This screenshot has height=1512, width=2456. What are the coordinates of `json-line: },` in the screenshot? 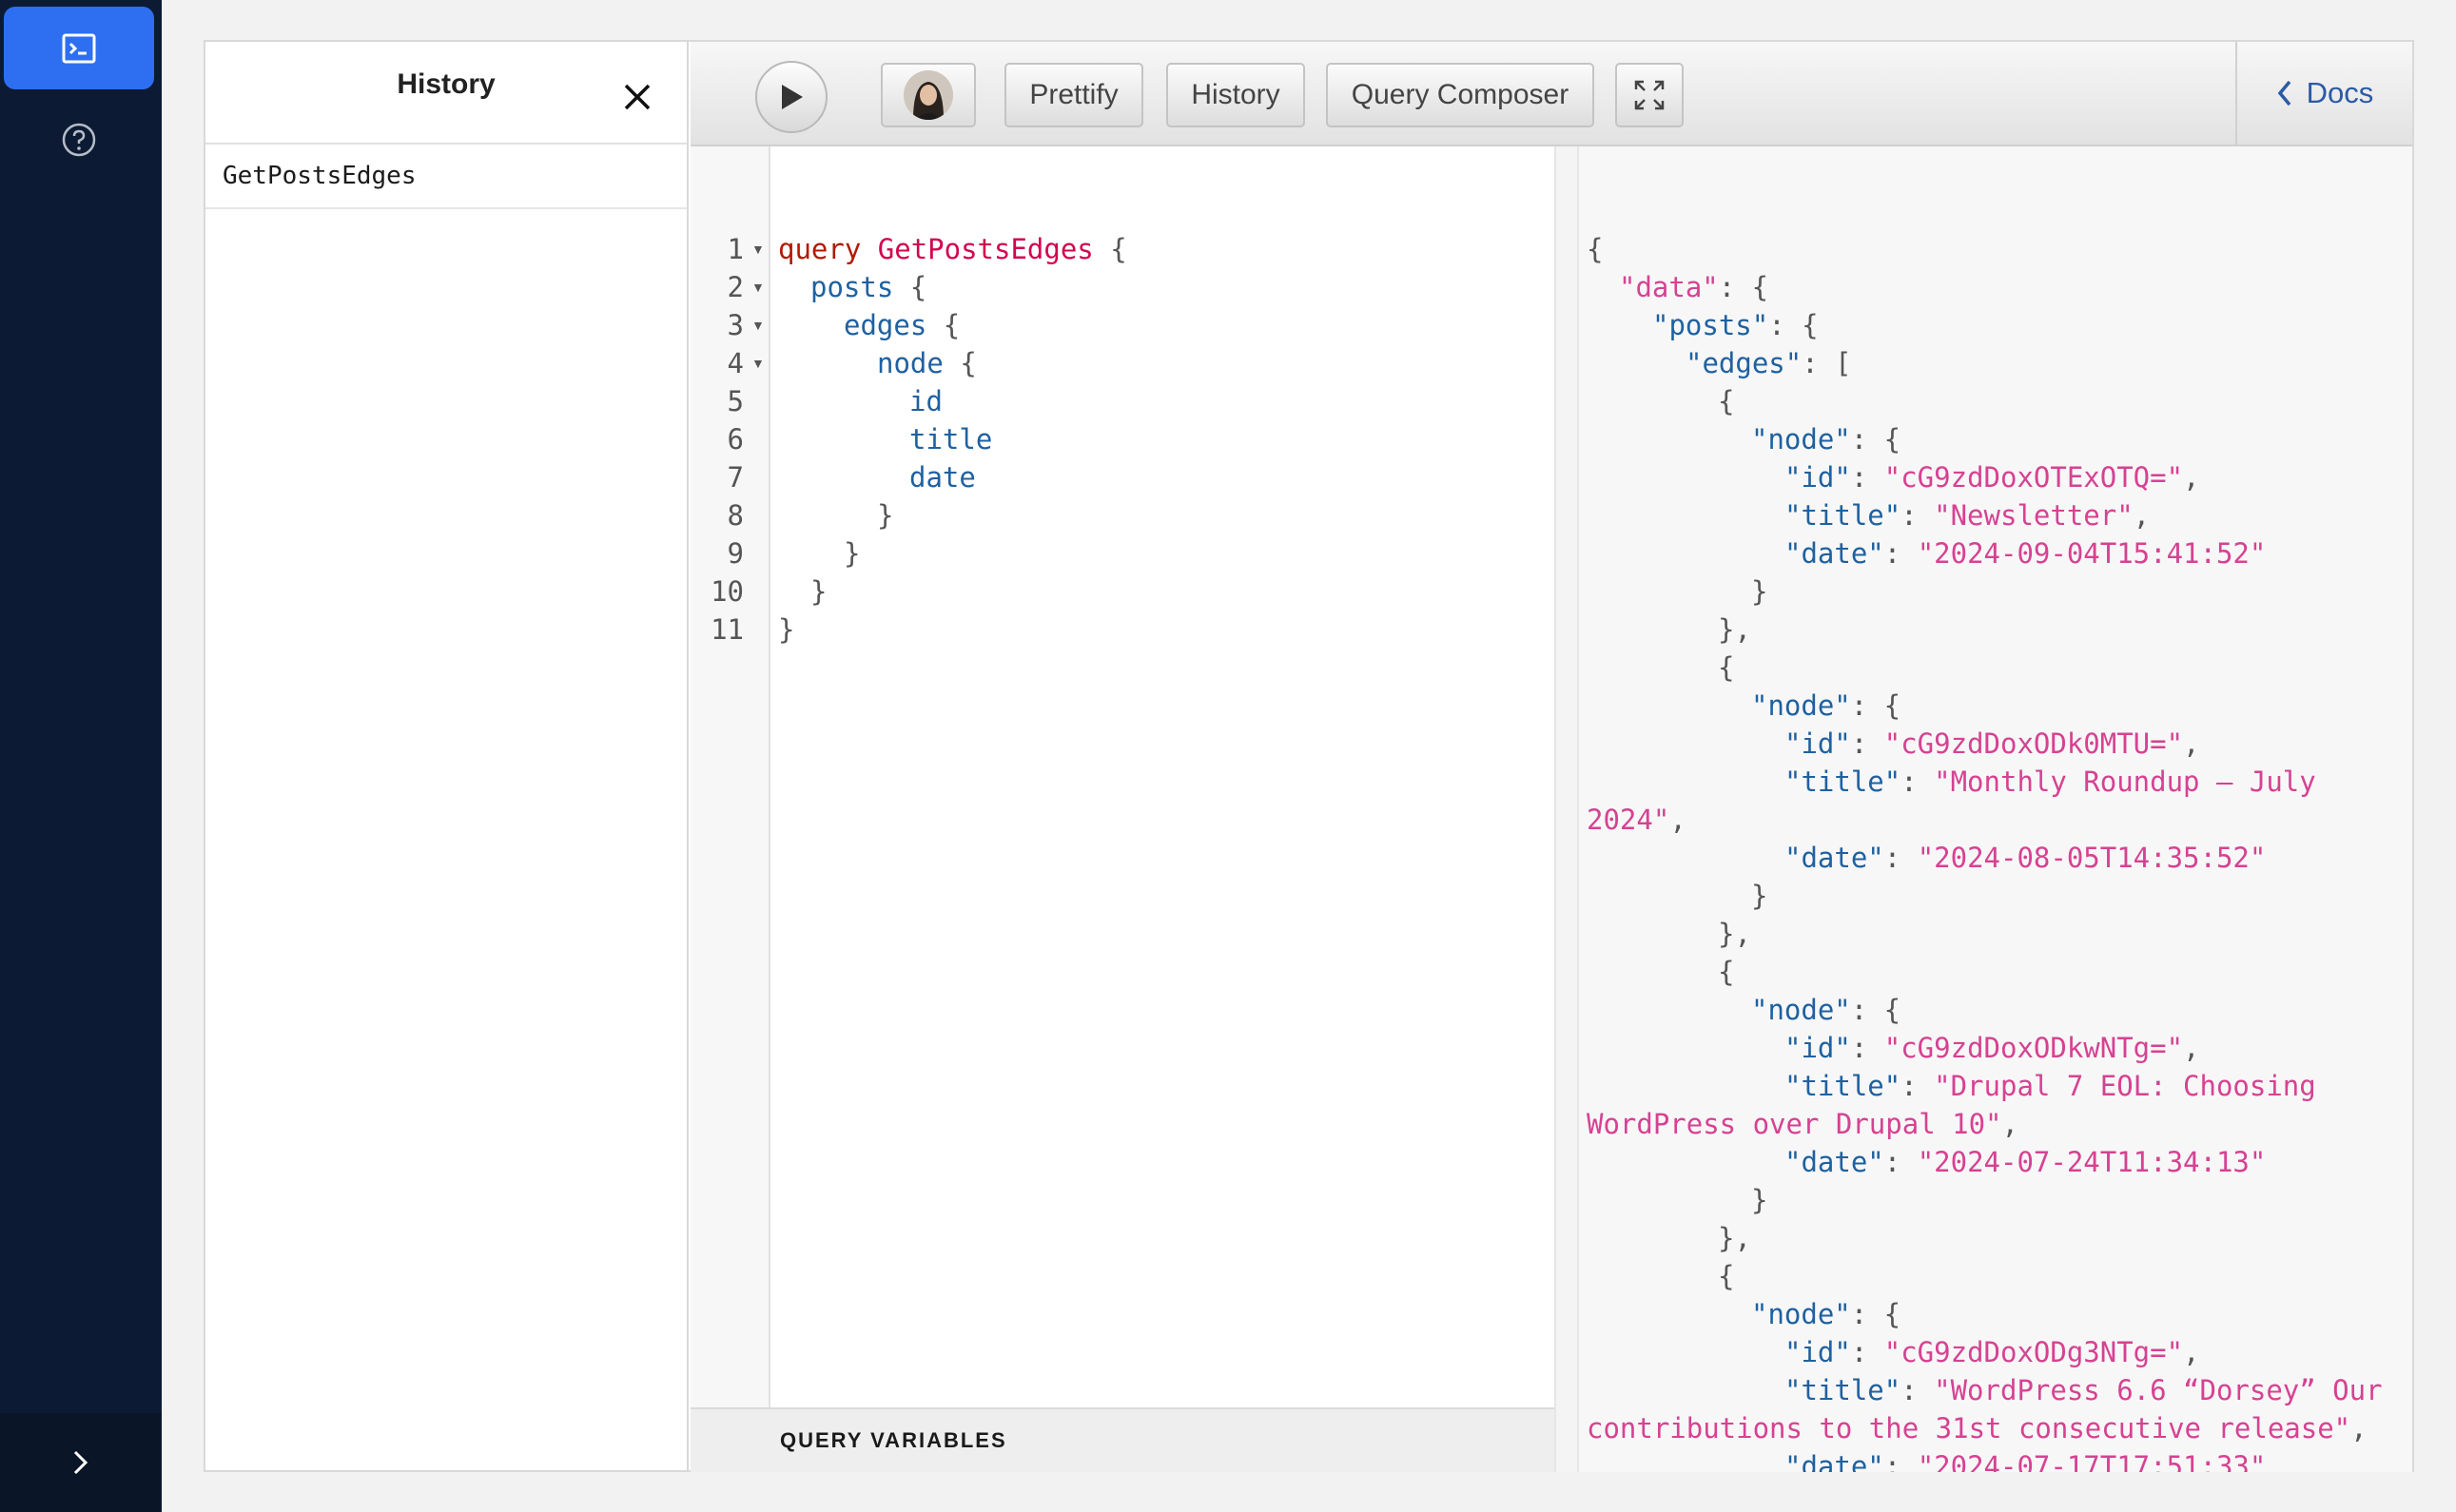 It's located at (1734, 934).